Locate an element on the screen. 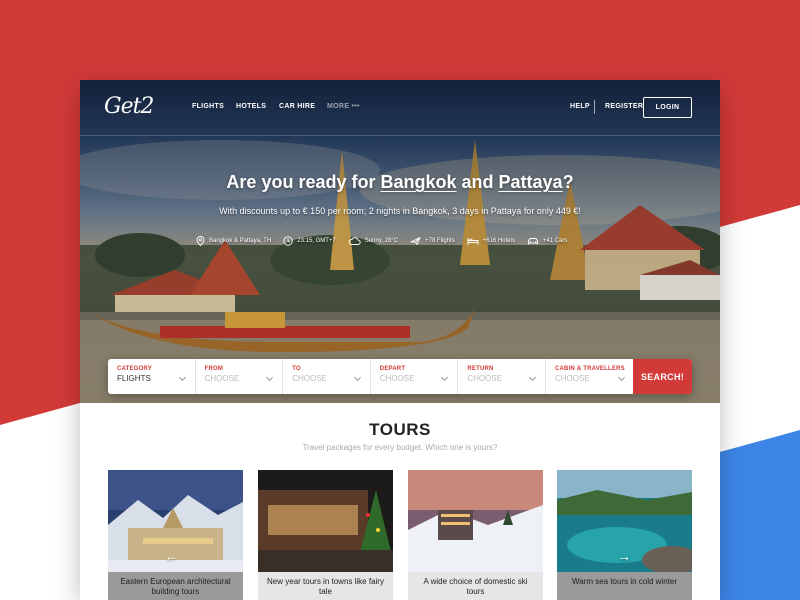 Image resolution: width=800 pixels, height=600 pixels. tour-card-caption: Warm sea tours in cold winter is located at coordinates (624, 586).